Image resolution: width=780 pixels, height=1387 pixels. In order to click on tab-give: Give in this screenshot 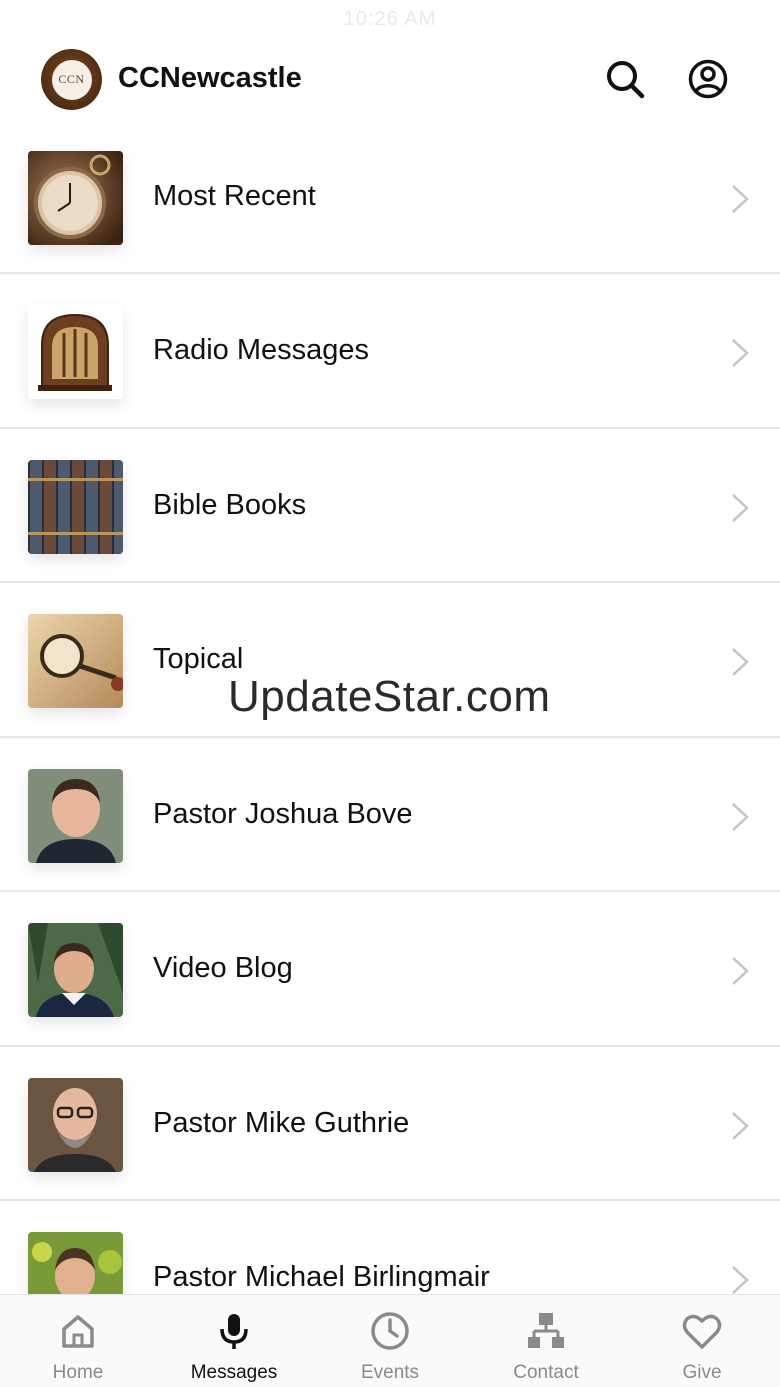, I will do `click(702, 1341)`.